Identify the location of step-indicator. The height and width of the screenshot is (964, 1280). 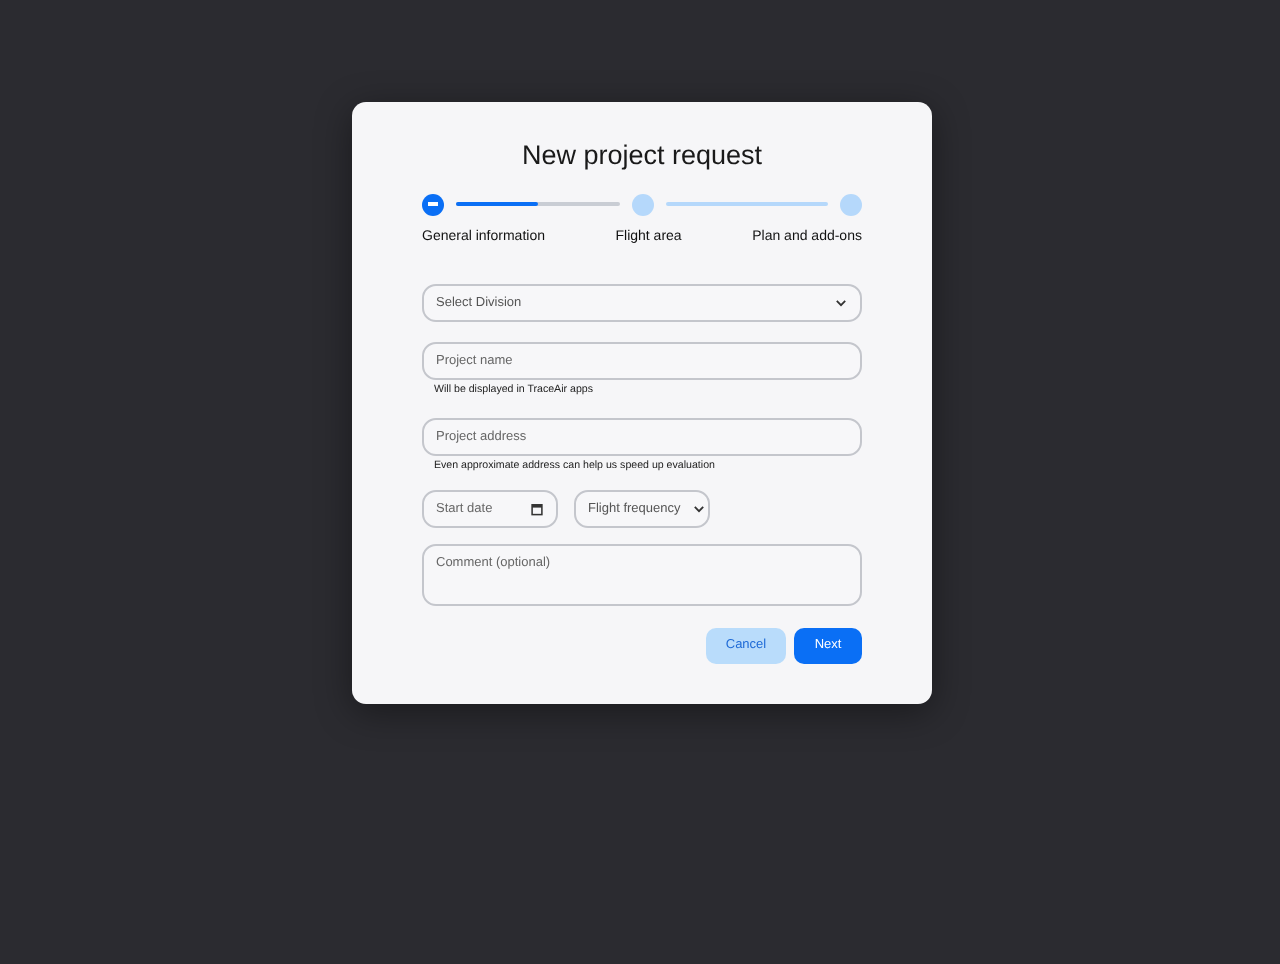
(433, 204).